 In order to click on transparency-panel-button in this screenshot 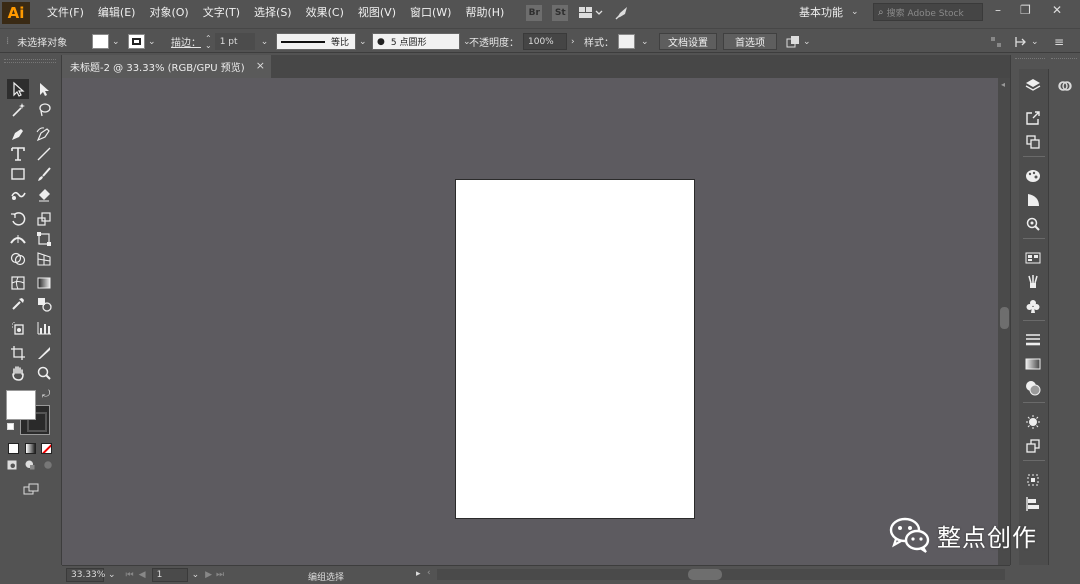, I will do `click(1033, 388)`.